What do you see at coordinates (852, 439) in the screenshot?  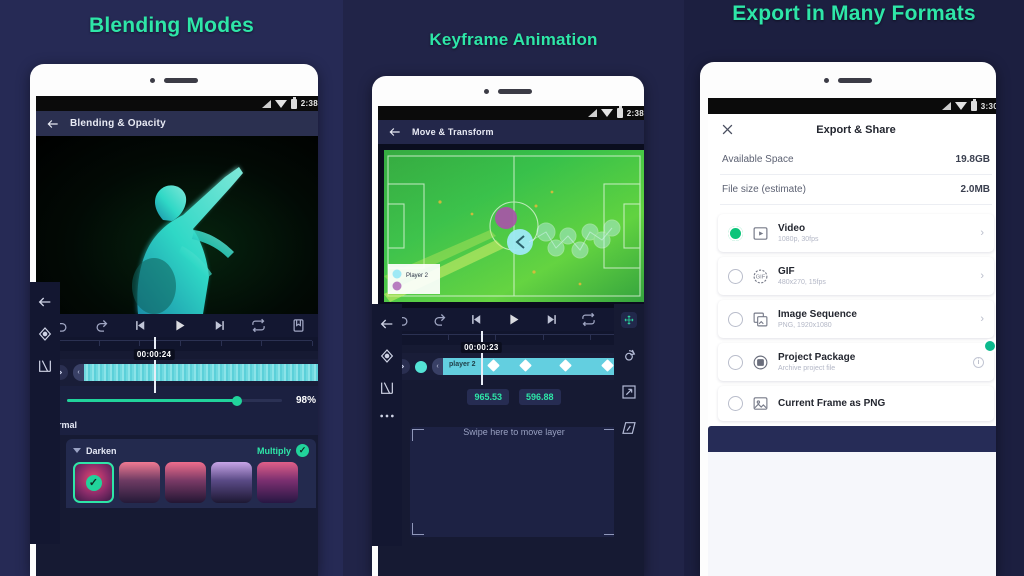 I see `export-action-strip` at bounding box center [852, 439].